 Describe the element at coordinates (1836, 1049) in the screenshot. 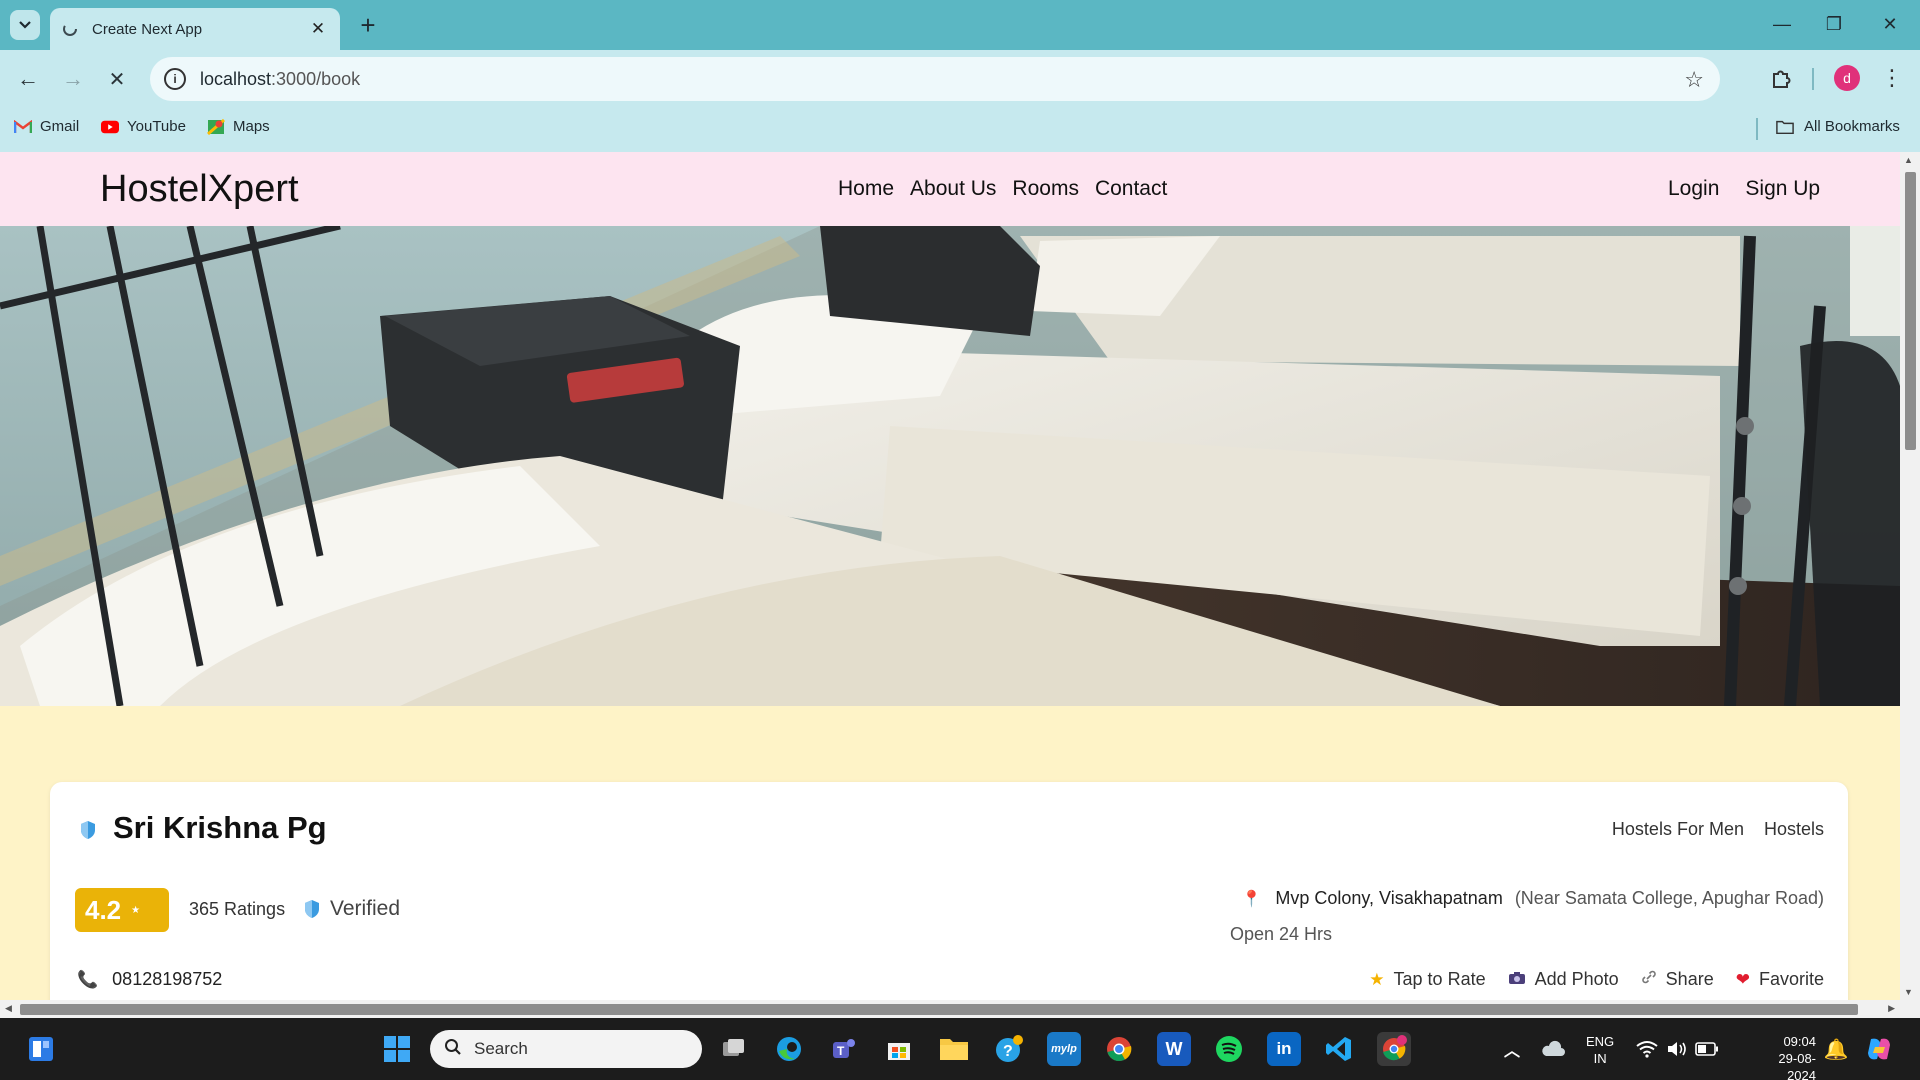

I see `notification-bell-icon: 🔔` at that location.